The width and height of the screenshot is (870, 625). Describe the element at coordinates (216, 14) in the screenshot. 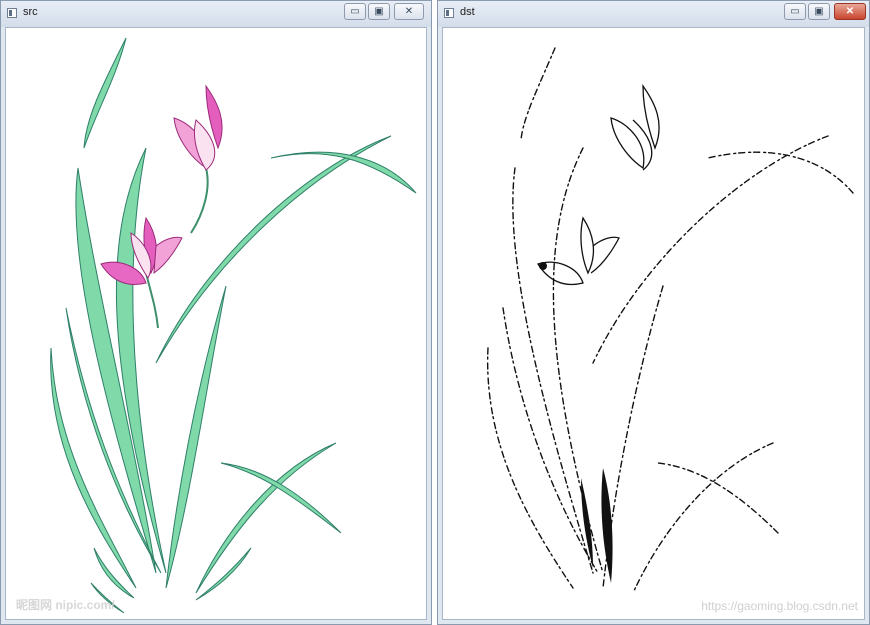

I see `src-titlebar: src ▭ ▣ ✕` at that location.